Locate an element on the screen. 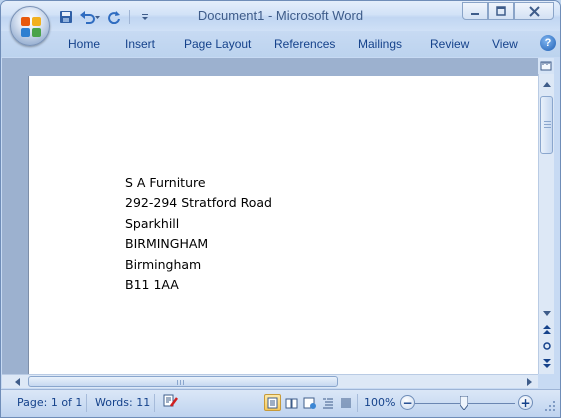 The height and width of the screenshot is (418, 561). document-line: S A Furniture is located at coordinates (165, 182).